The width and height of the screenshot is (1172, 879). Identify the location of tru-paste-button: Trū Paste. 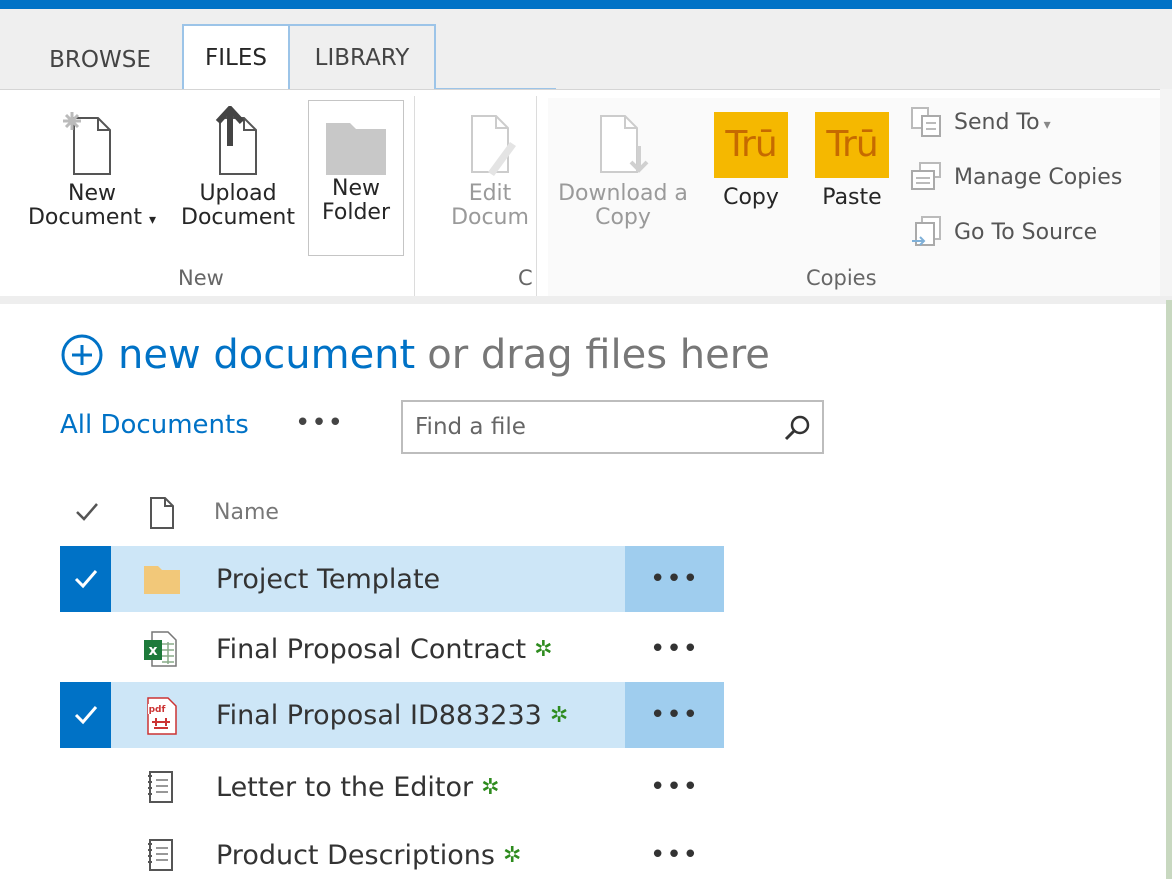
(852, 161).